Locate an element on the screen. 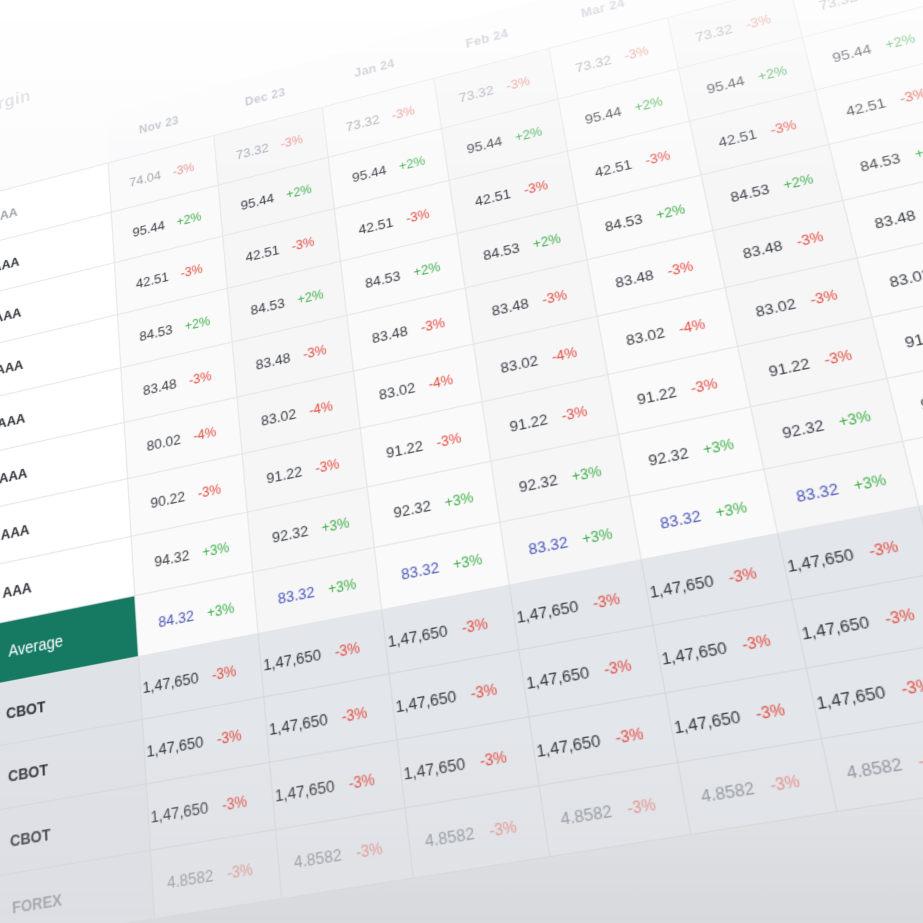 Image resolution: width=923 pixels, height=923 pixels. cell-value: 94.32 is located at coordinates (171, 557).